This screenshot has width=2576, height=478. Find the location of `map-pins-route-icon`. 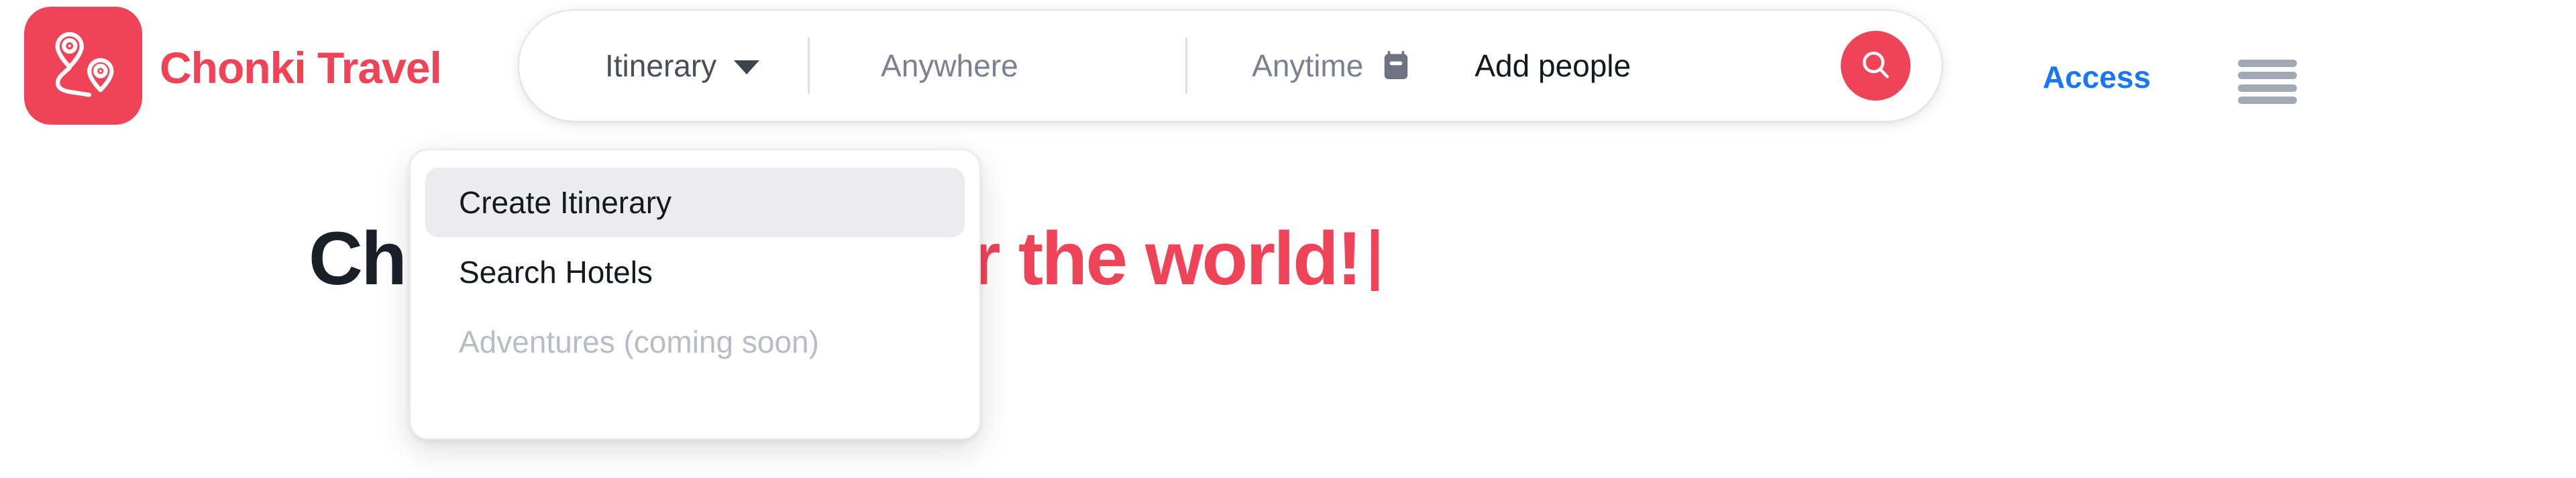

map-pins-route-icon is located at coordinates (83, 66).